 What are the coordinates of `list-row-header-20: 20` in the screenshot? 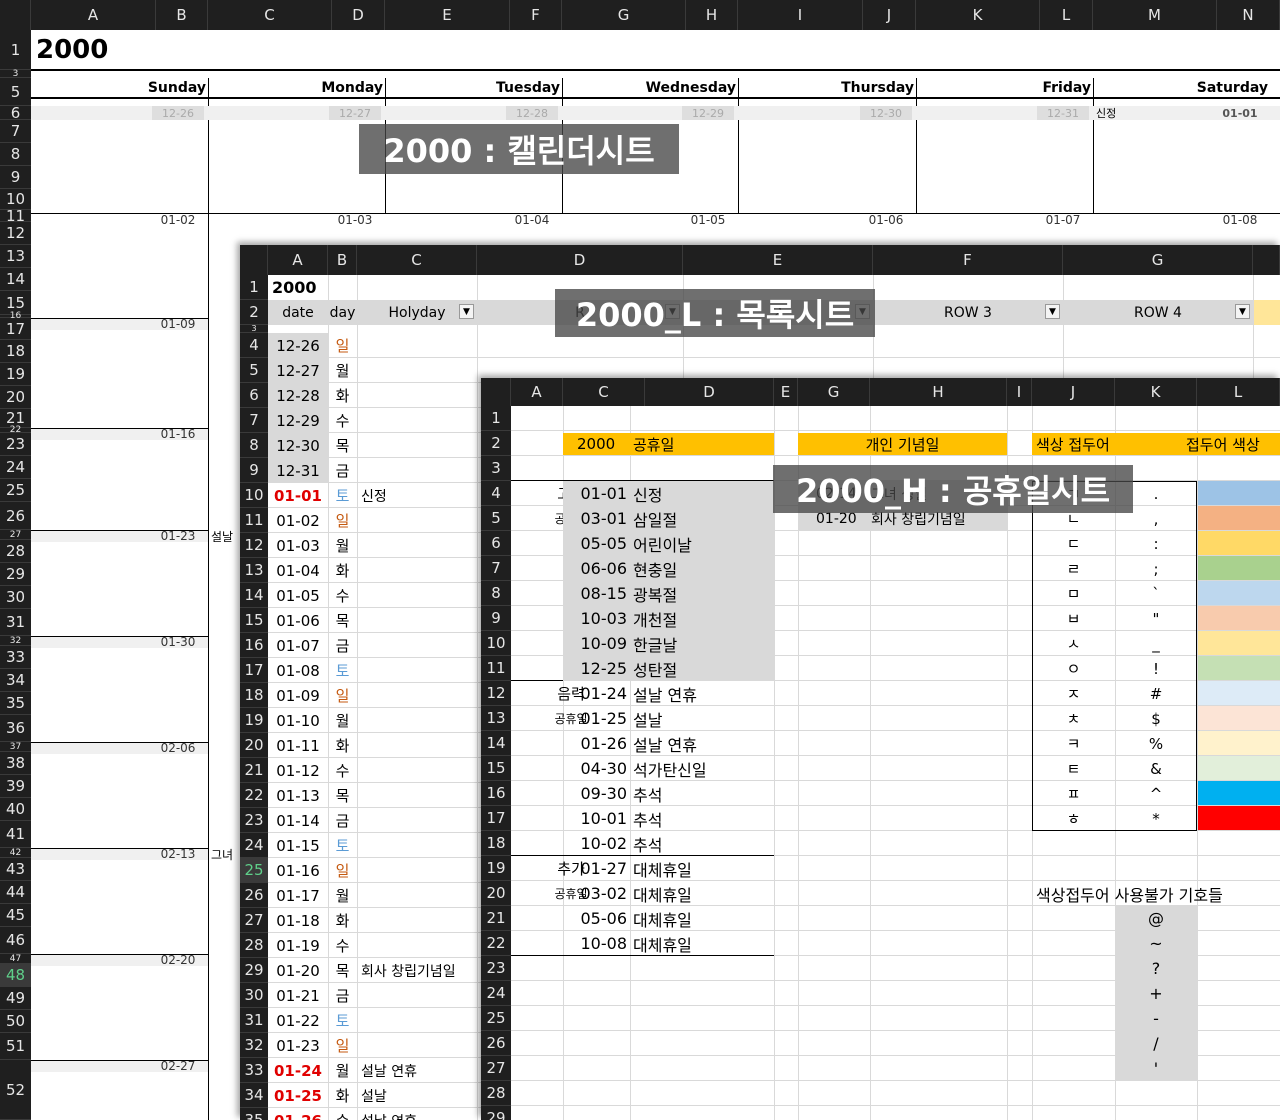 It's located at (254, 745).